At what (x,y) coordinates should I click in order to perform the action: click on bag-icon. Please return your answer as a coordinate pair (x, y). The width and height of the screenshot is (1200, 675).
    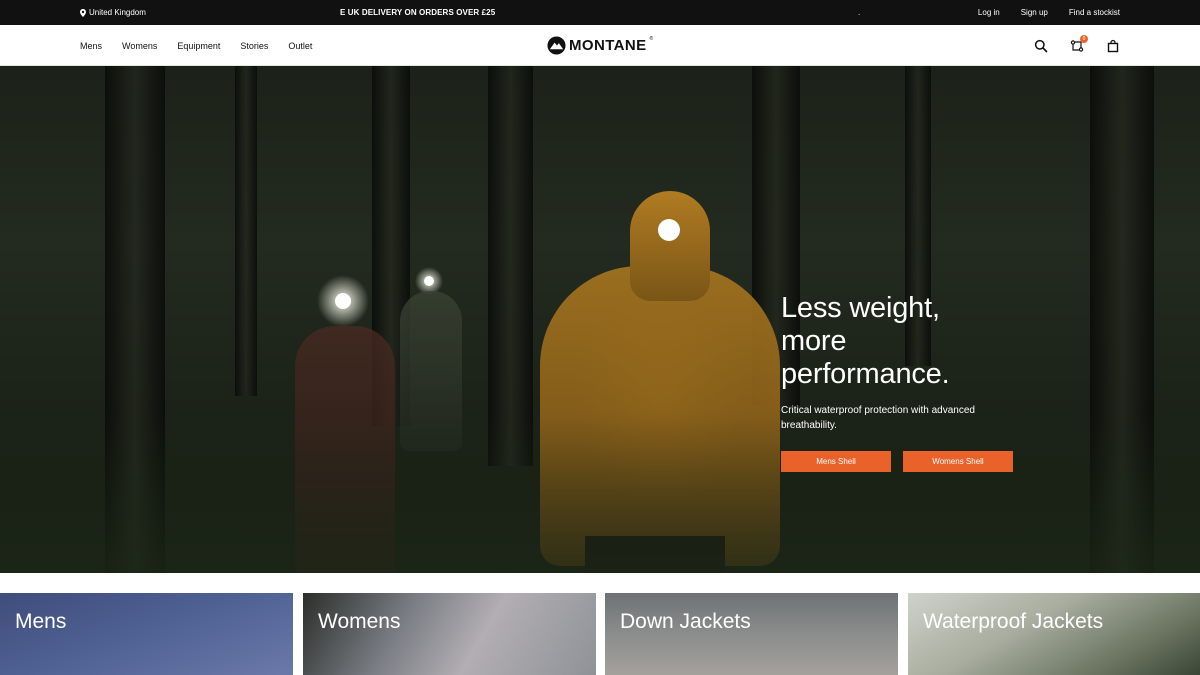
    Looking at the image, I should click on (1113, 45).